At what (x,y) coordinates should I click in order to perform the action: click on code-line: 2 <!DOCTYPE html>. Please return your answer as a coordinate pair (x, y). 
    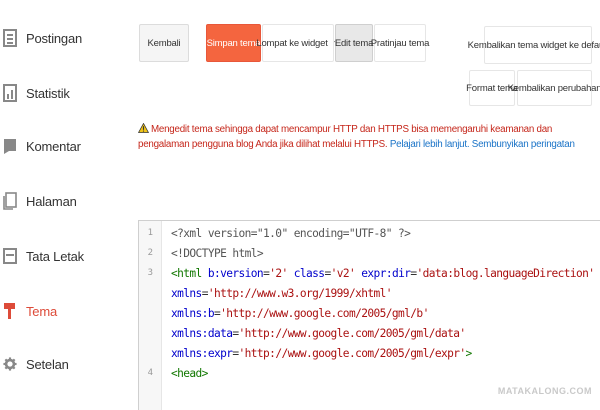
    Looking at the image, I should click on (369, 255).